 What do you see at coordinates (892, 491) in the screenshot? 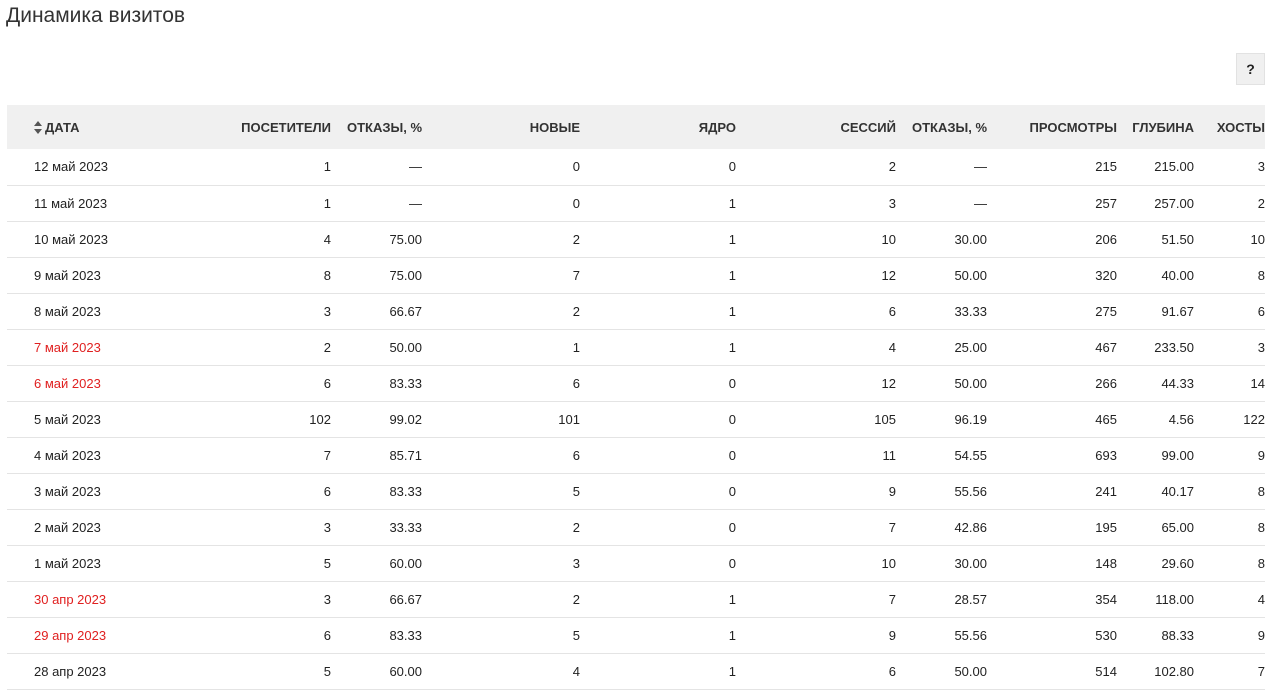
I see `cell-sessions: 9` at bounding box center [892, 491].